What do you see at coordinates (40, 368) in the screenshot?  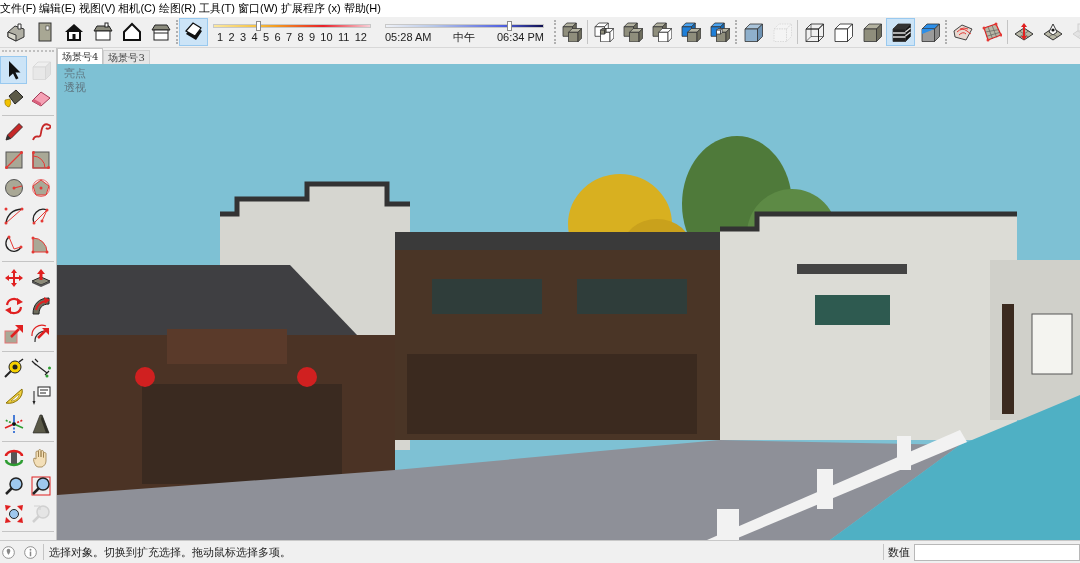 I see `dimension-icon` at bounding box center [40, 368].